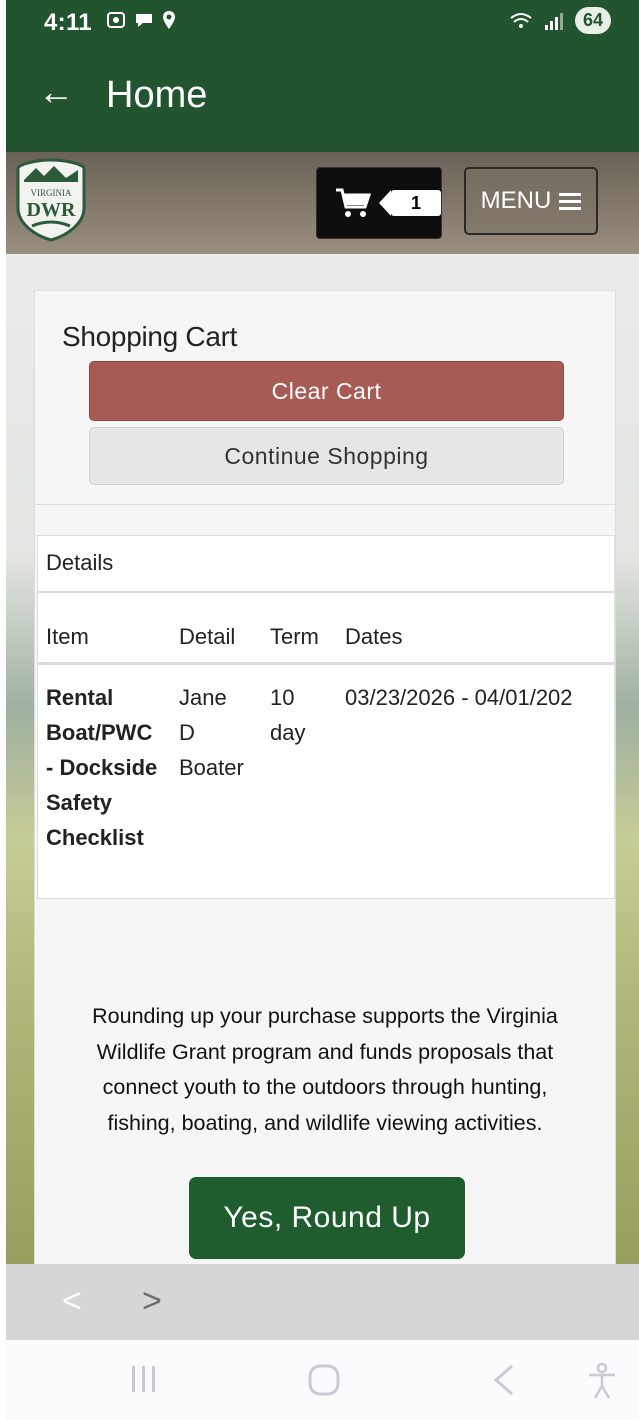 Image resolution: width=639 pixels, height=1420 pixels. I want to click on dwr-logo: VIRGINIA DWR, so click(51, 200).